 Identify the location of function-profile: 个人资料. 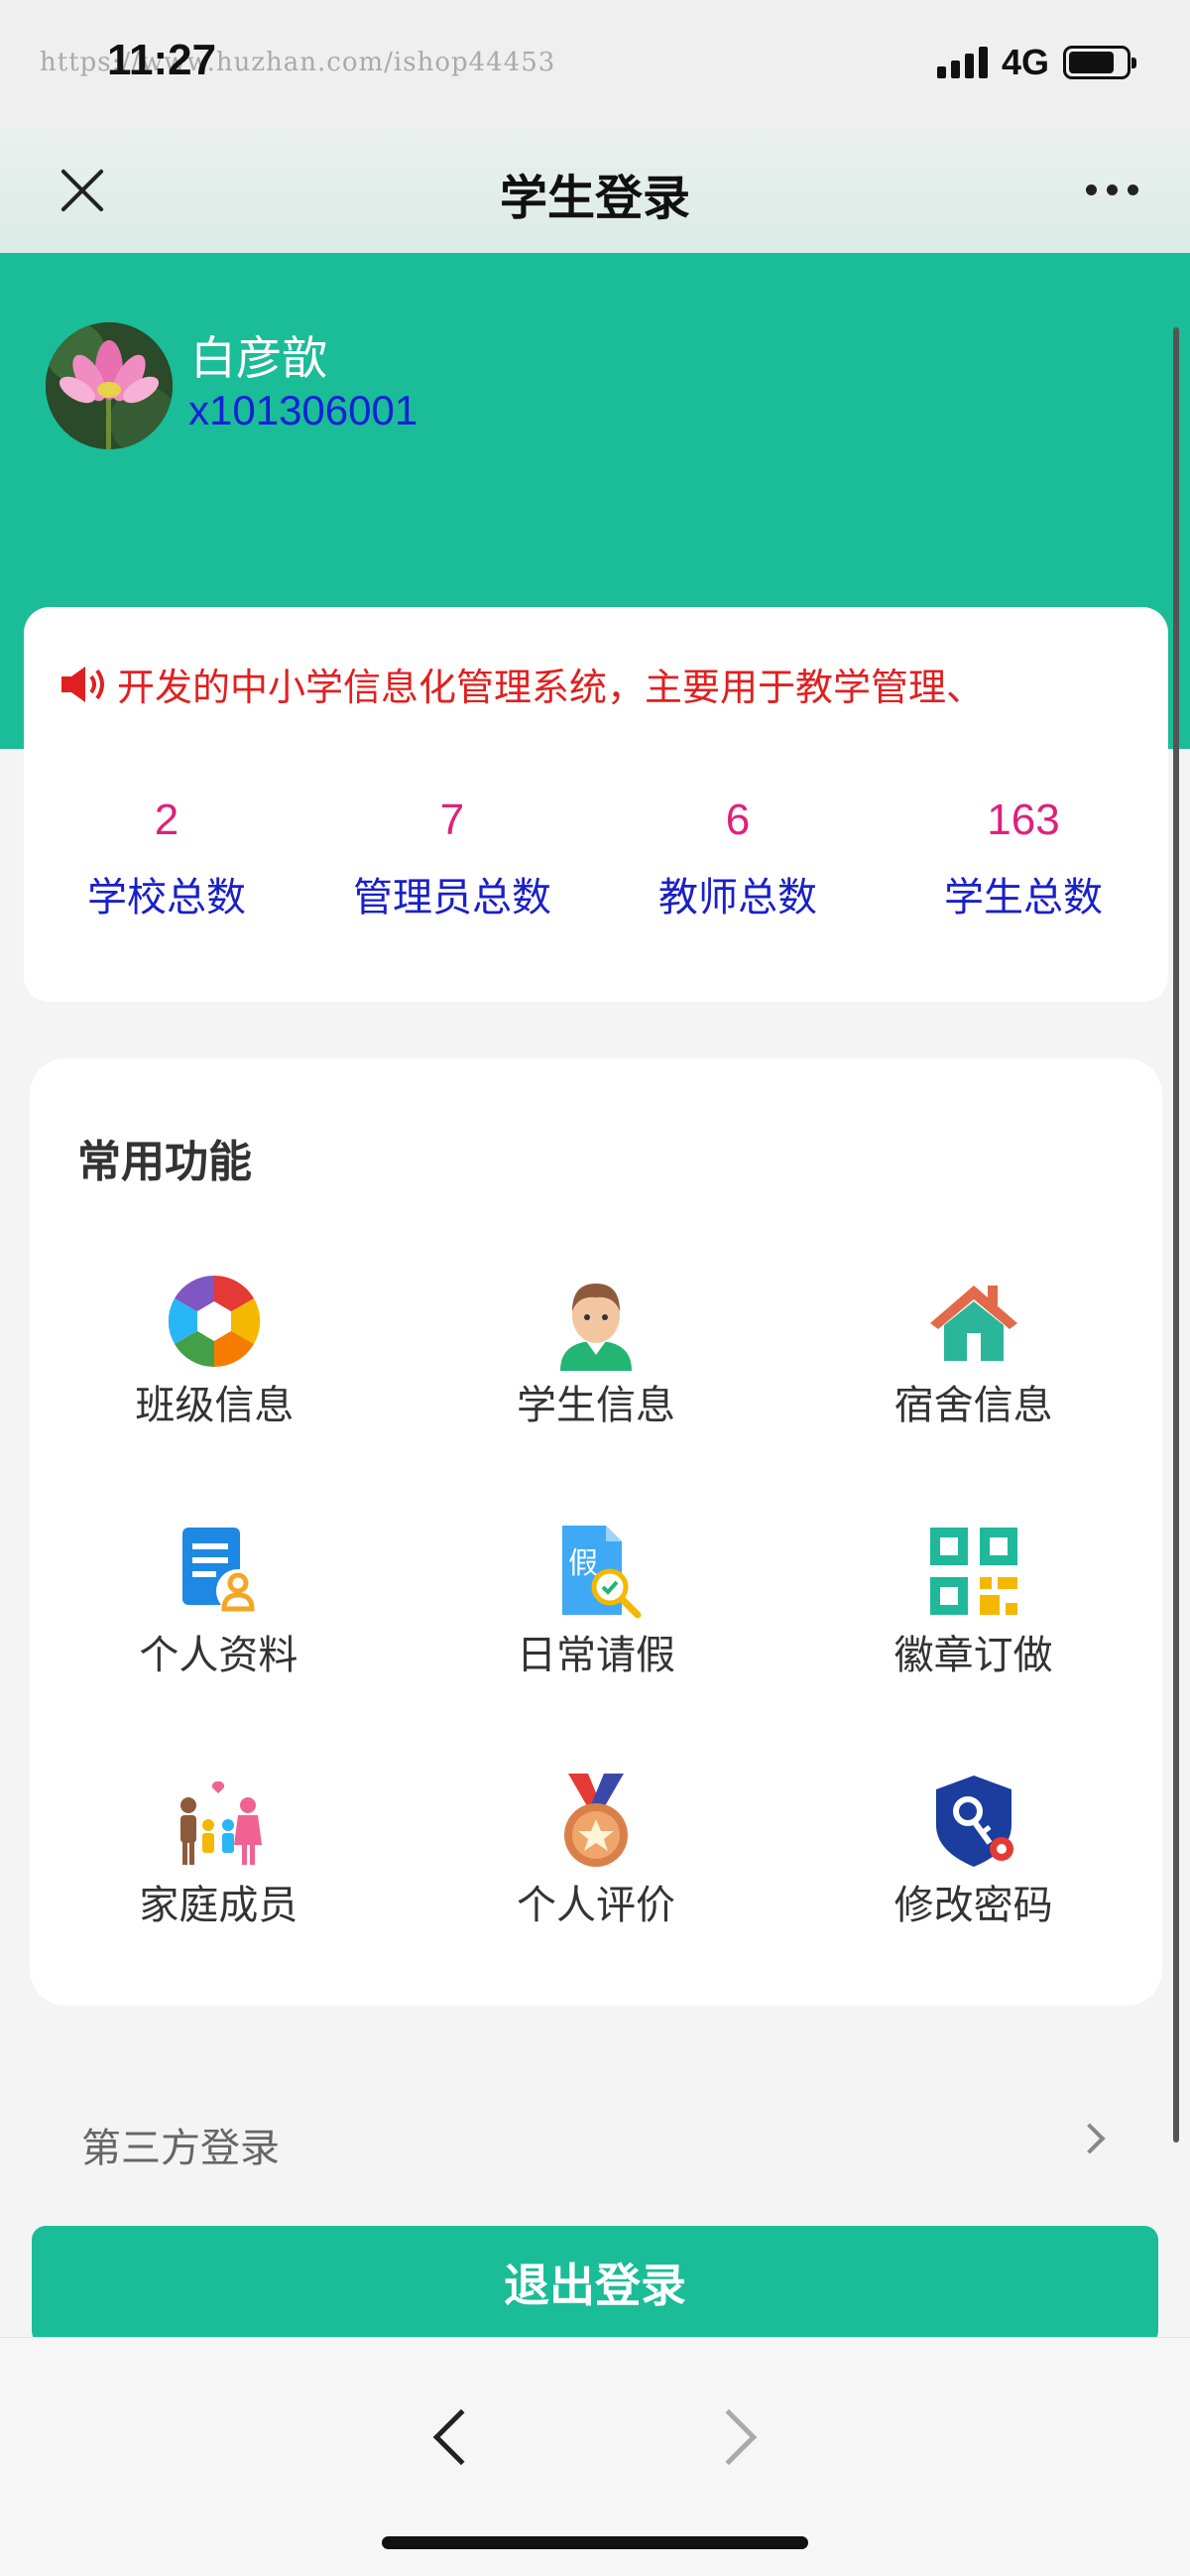
(219, 1647).